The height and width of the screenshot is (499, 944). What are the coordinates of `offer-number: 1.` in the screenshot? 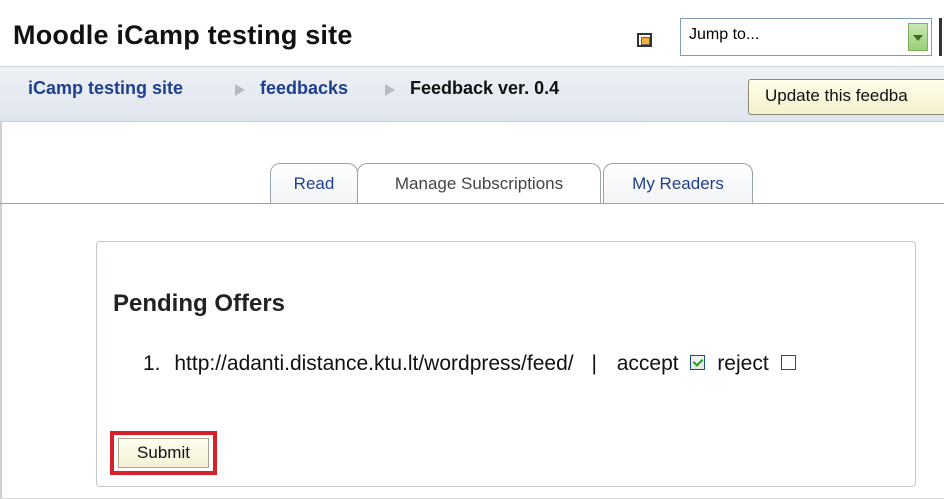 It's located at (152, 364).